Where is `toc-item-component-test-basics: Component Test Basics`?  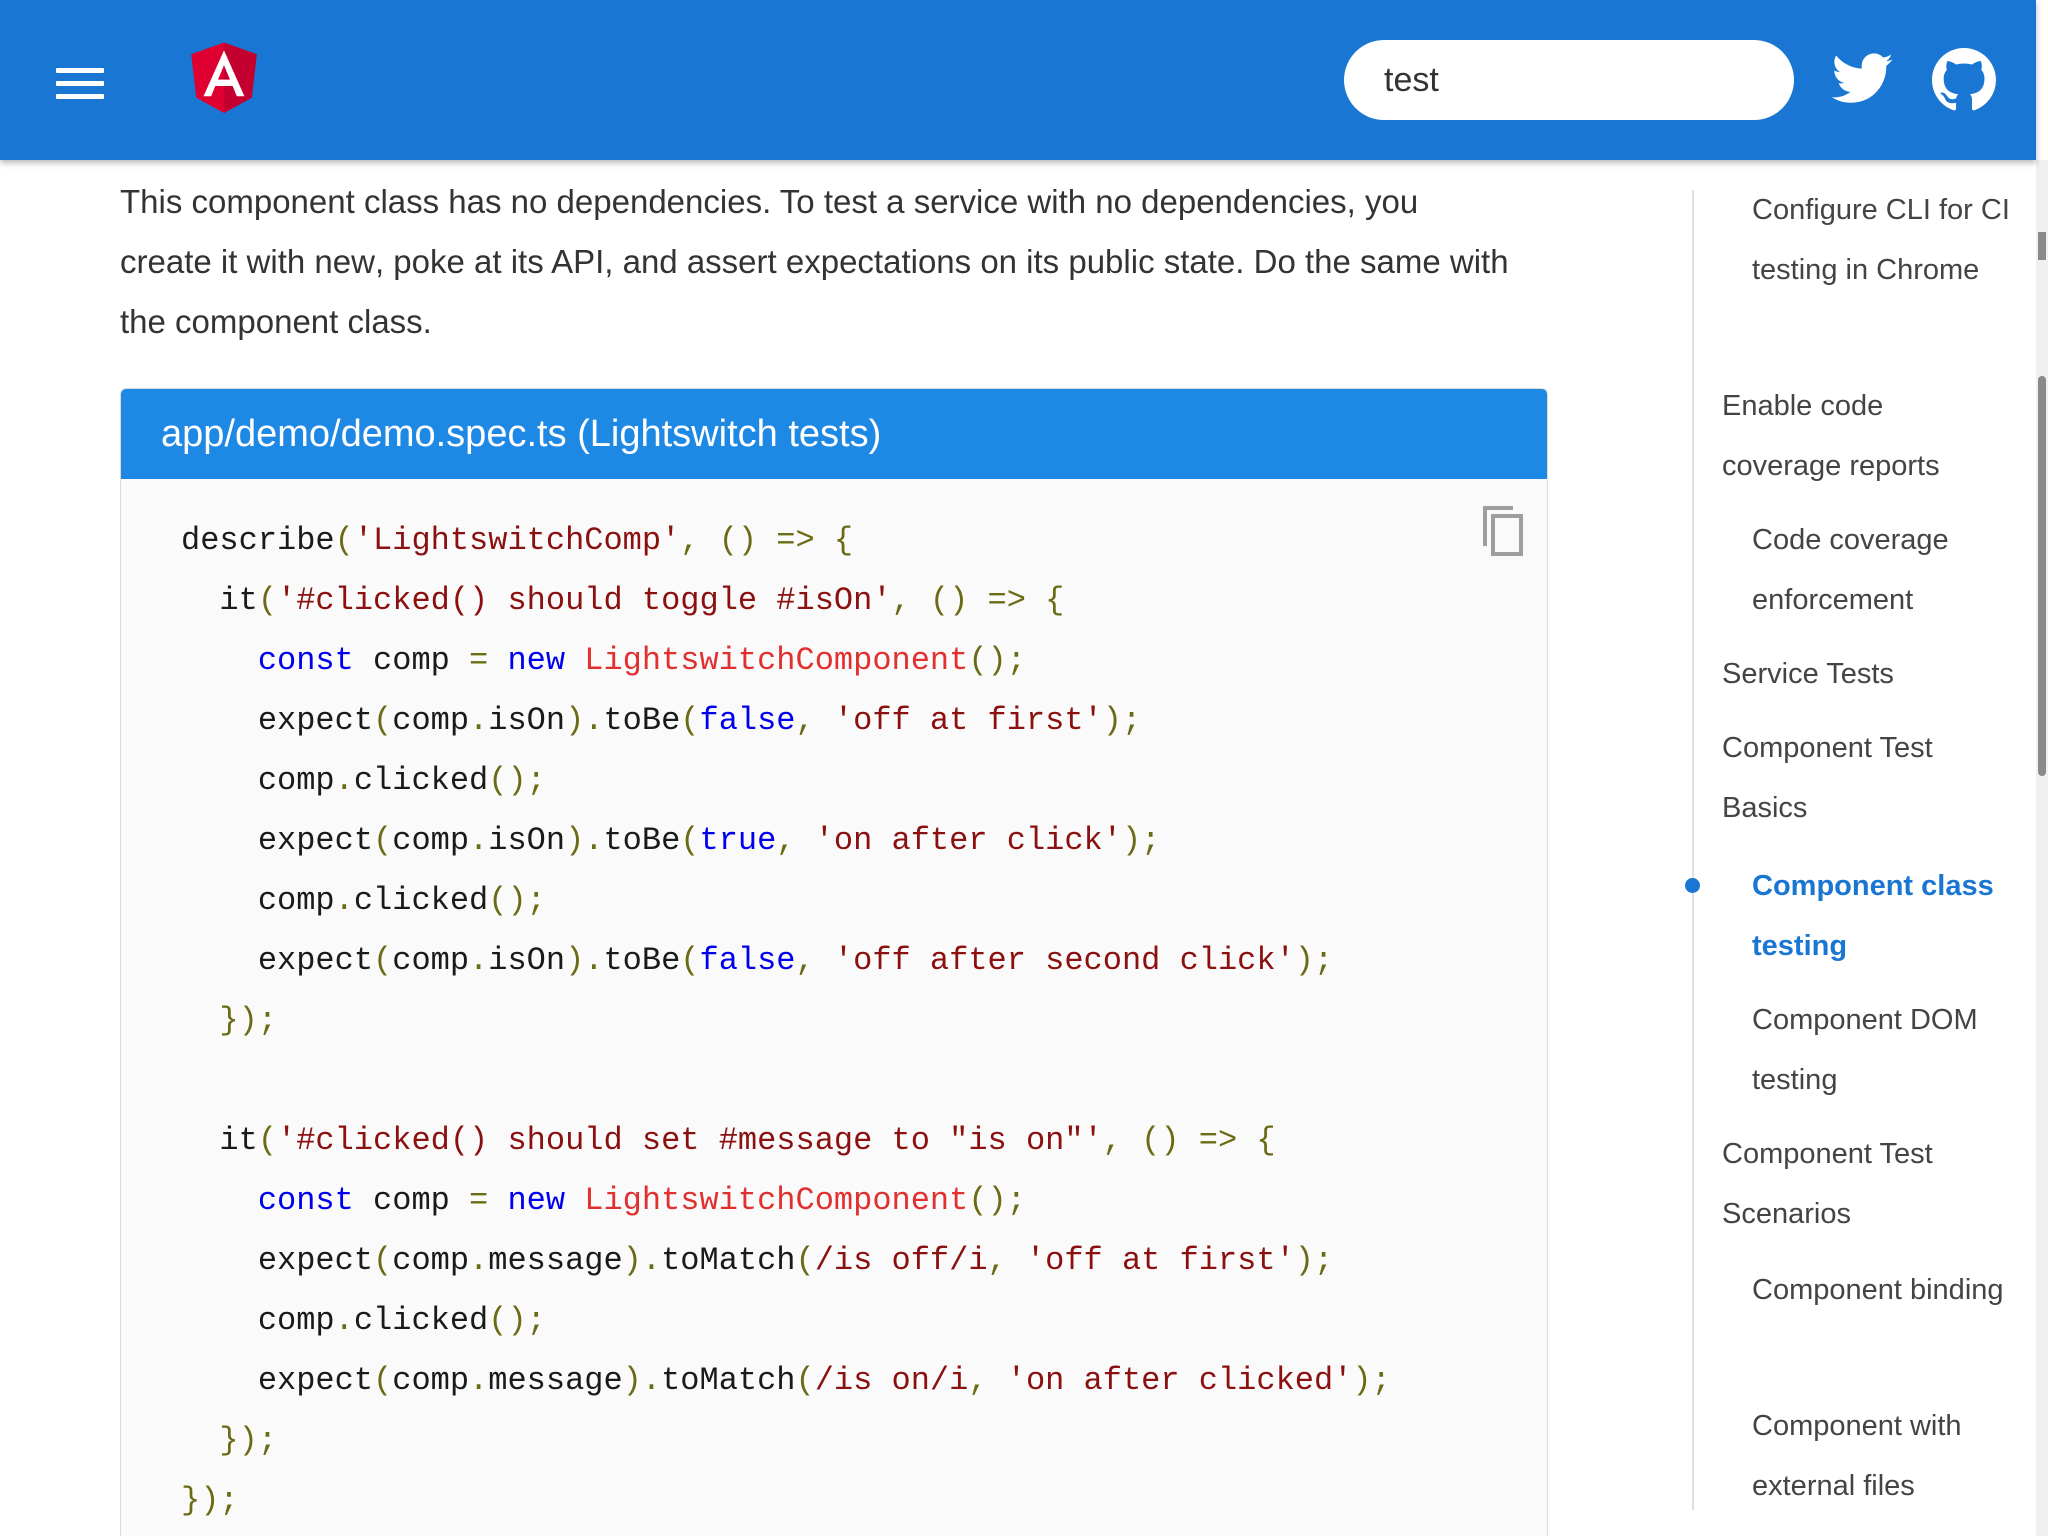
toc-item-component-test-basics: Component Test Basics is located at coordinates (1857, 778).